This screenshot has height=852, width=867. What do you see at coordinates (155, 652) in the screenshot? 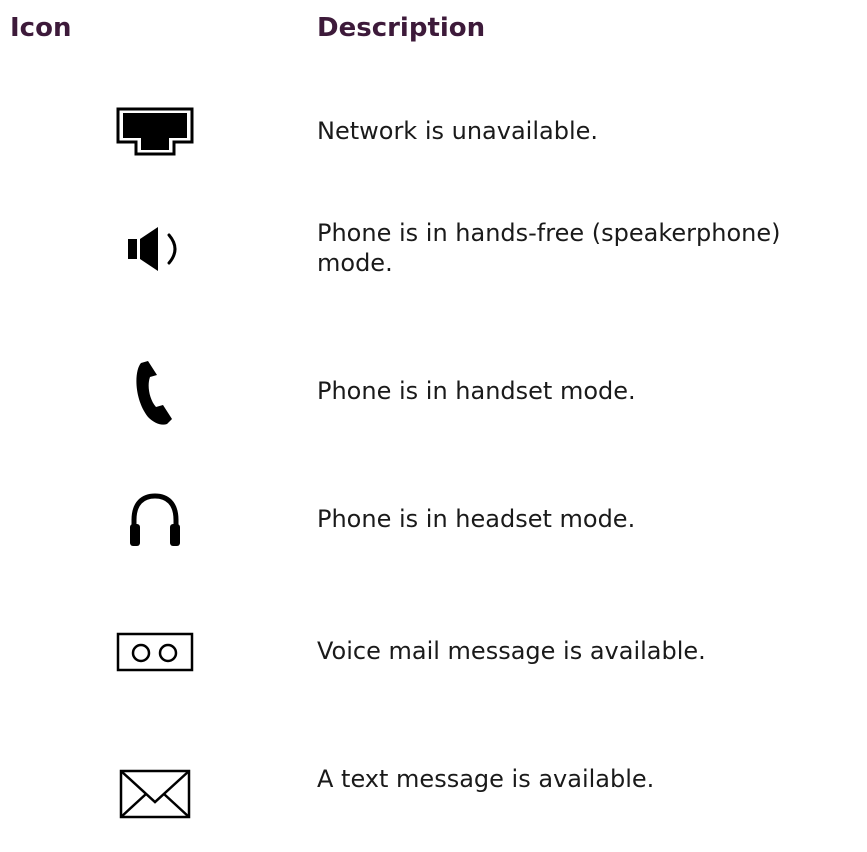
I see `voicemail-icon` at bounding box center [155, 652].